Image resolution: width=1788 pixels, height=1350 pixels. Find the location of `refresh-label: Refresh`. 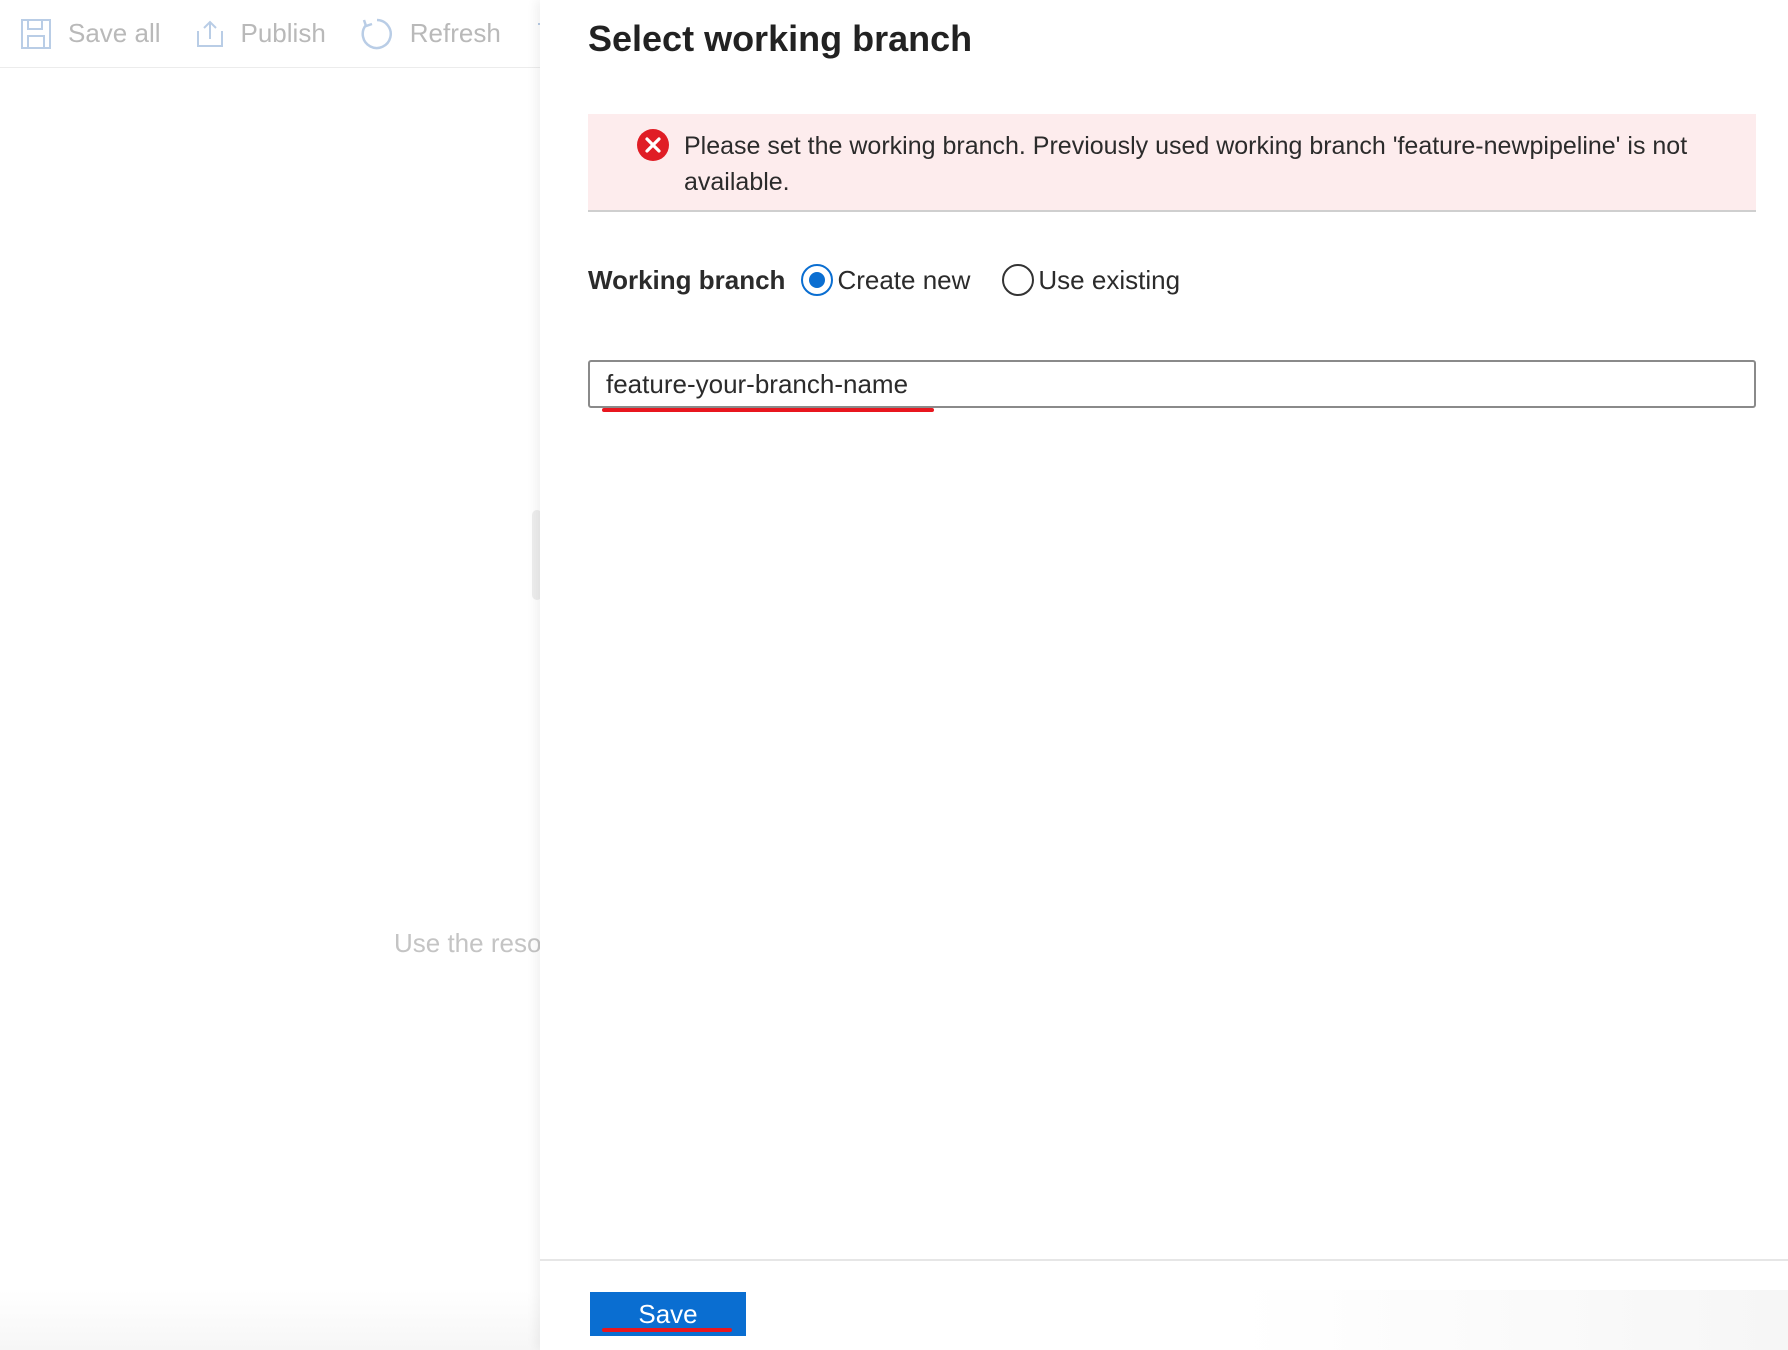

refresh-label: Refresh is located at coordinates (455, 33).